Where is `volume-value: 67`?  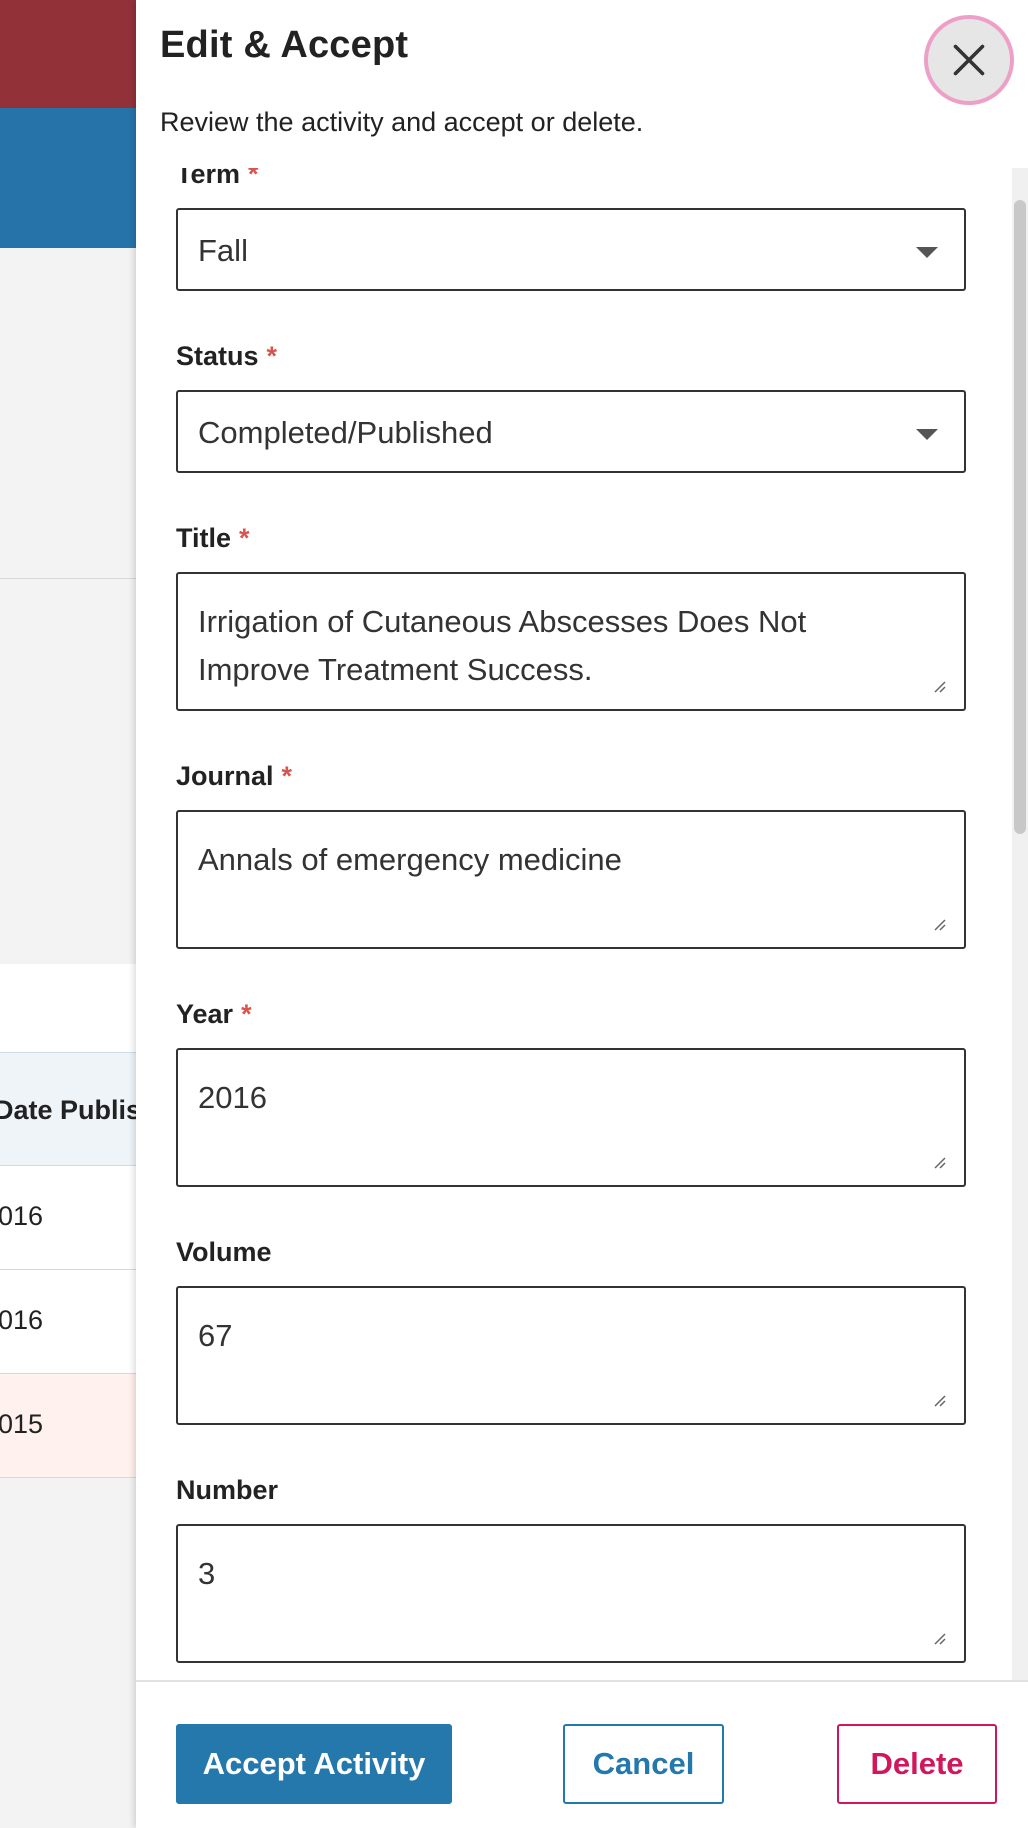 volume-value: 67 is located at coordinates (215, 1335).